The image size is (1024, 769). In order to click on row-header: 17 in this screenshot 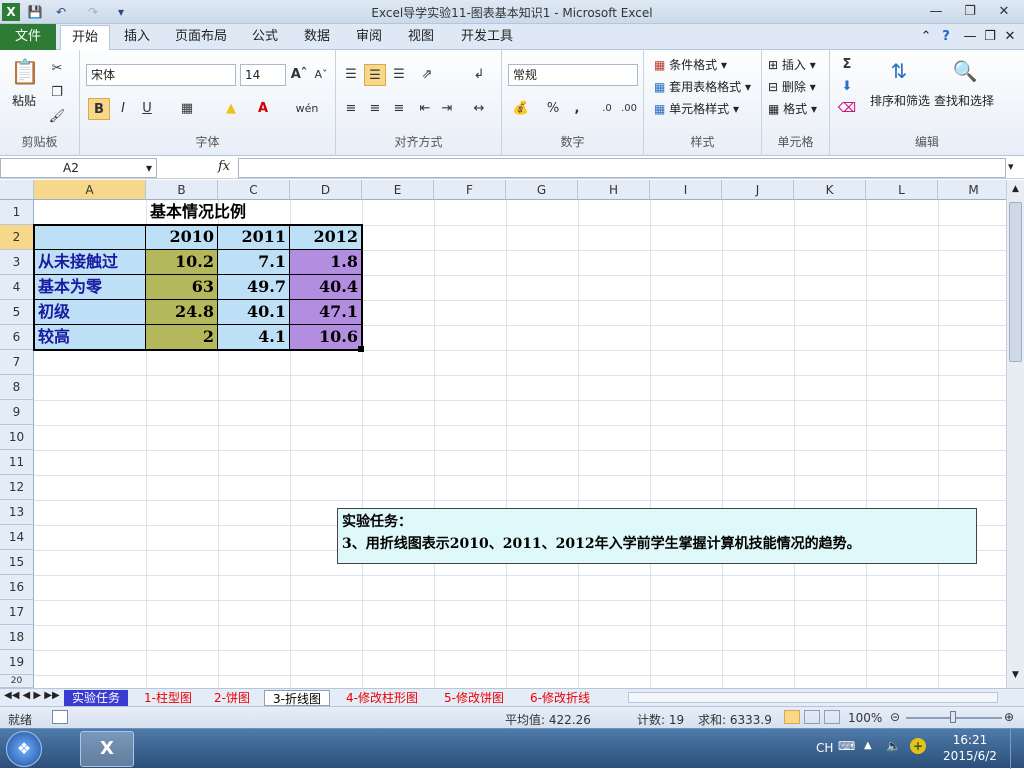, I will do `click(17, 612)`.